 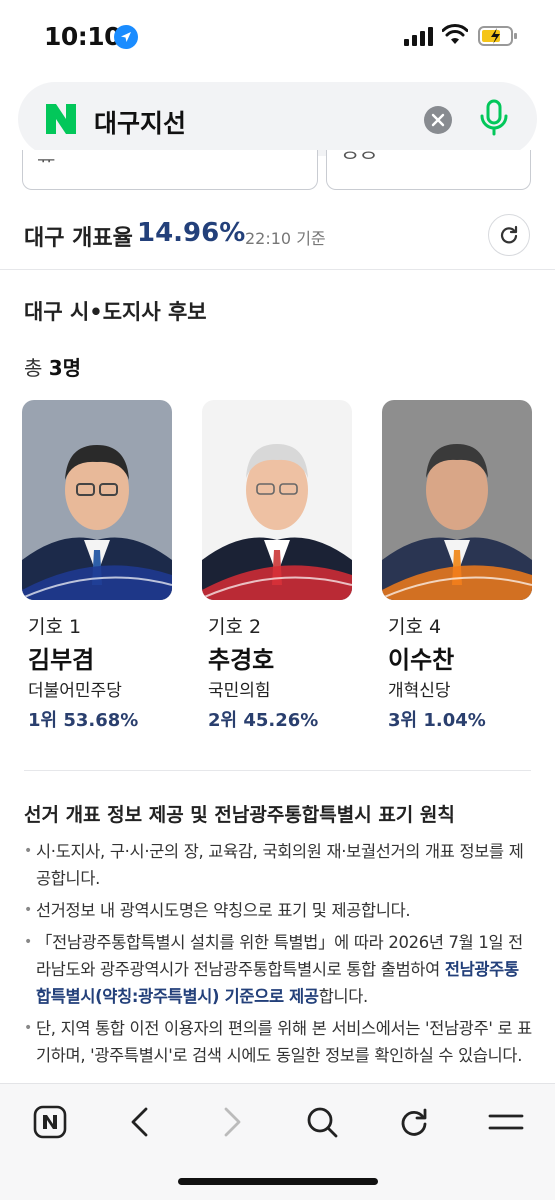 What do you see at coordinates (278, 1181) in the screenshot?
I see `home-indicator` at bounding box center [278, 1181].